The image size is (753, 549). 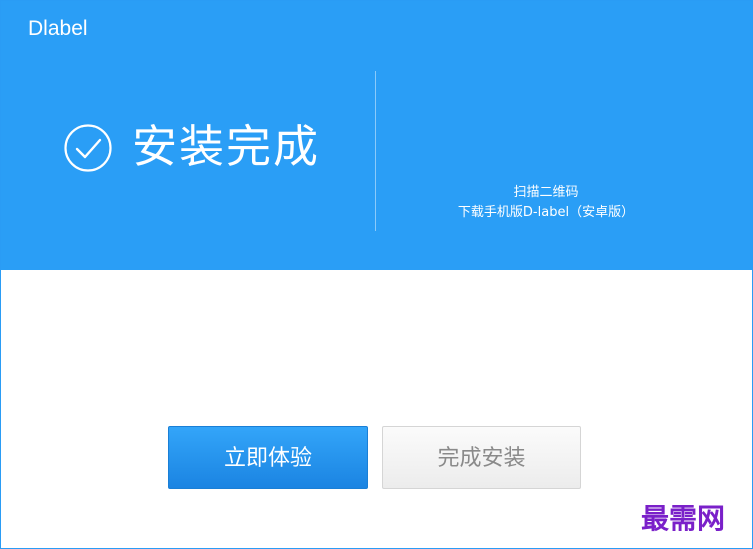 What do you see at coordinates (375, 151) in the screenshot?
I see `header-divider` at bounding box center [375, 151].